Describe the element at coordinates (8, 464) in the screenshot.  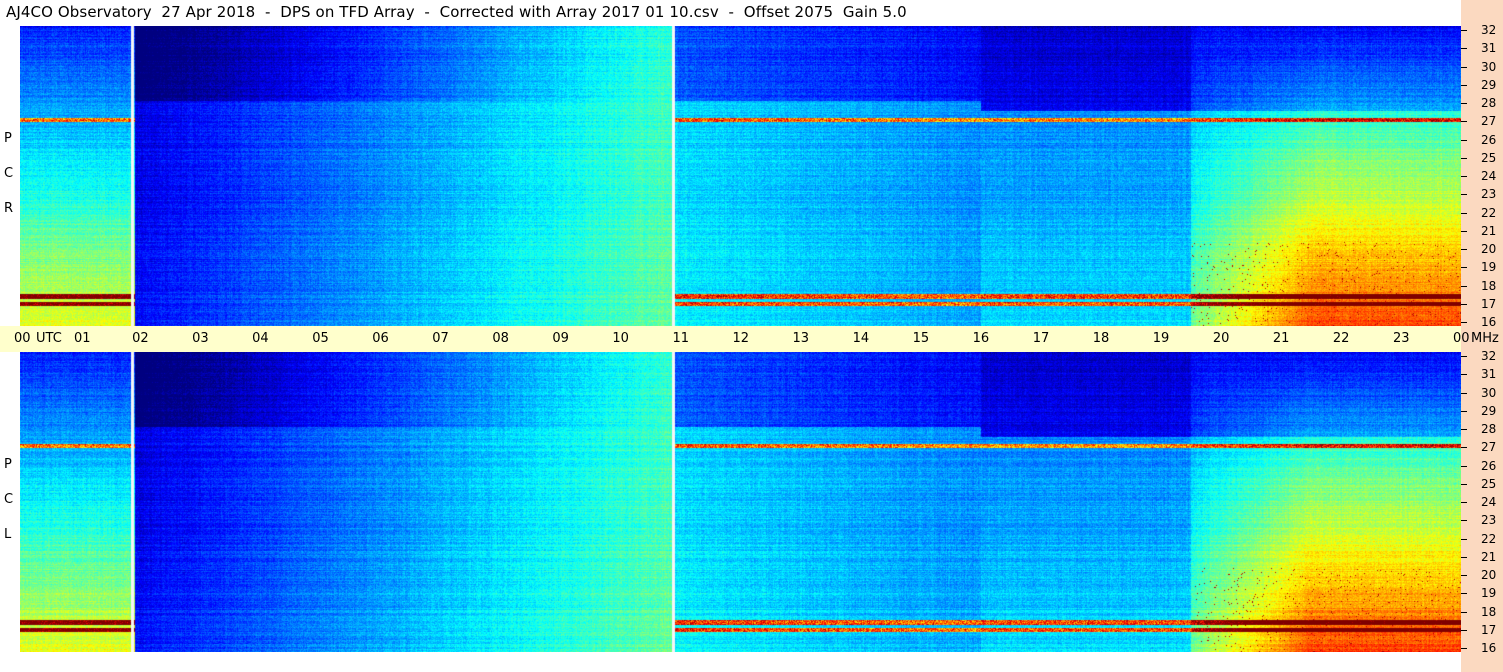
I see `lcp-label-char: P` at that location.